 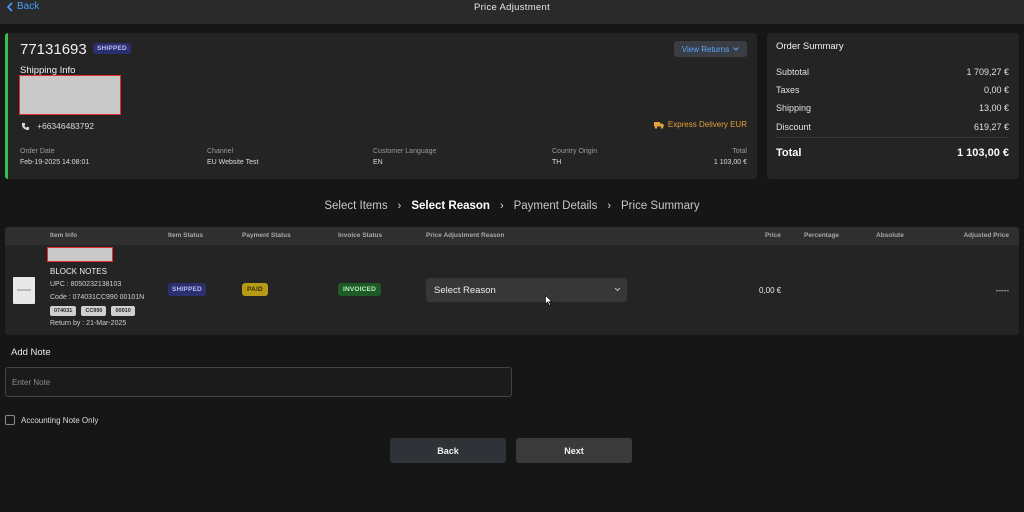 What do you see at coordinates (996, 90) in the screenshot?
I see `taxes-value: 0,00 €` at bounding box center [996, 90].